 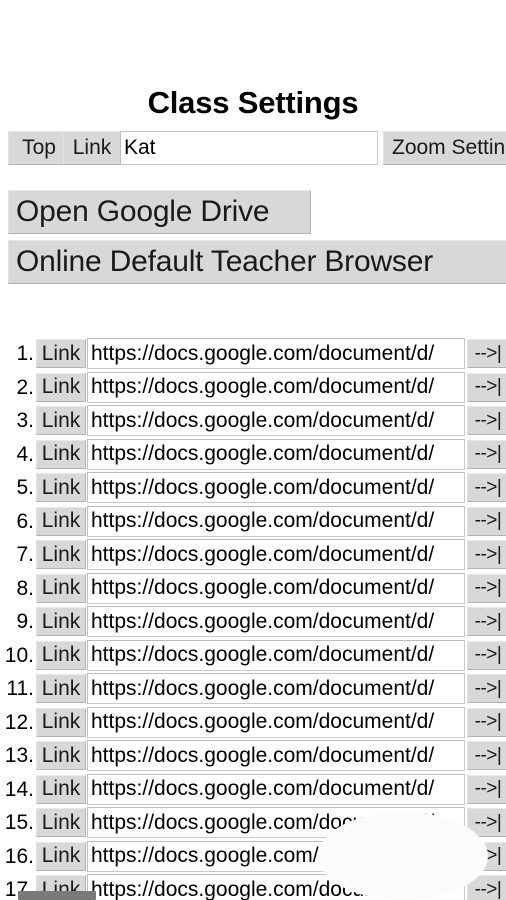 I want to click on horizontal-scrollbar-thumb, so click(x=57, y=895).